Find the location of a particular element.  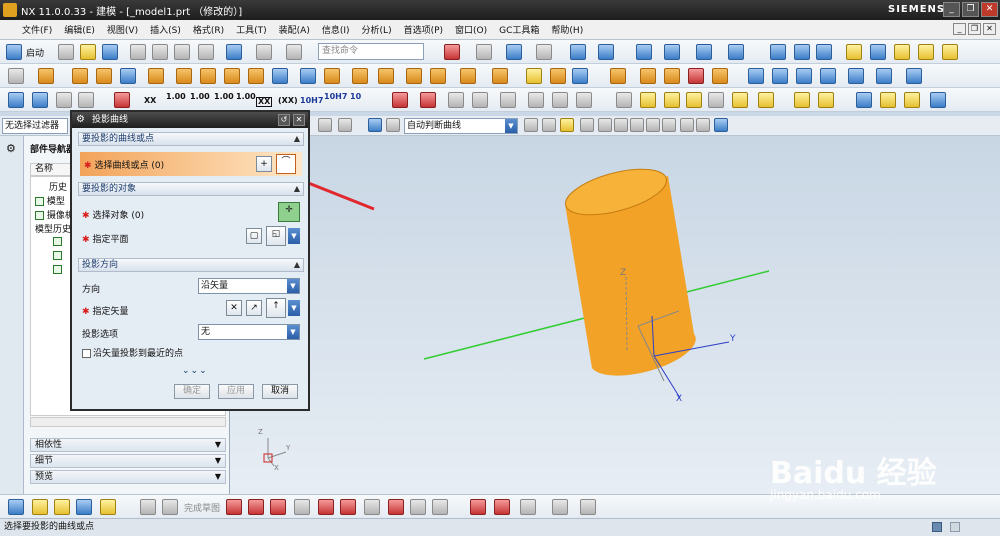

bolt-icon is located at coordinates (888, 100).